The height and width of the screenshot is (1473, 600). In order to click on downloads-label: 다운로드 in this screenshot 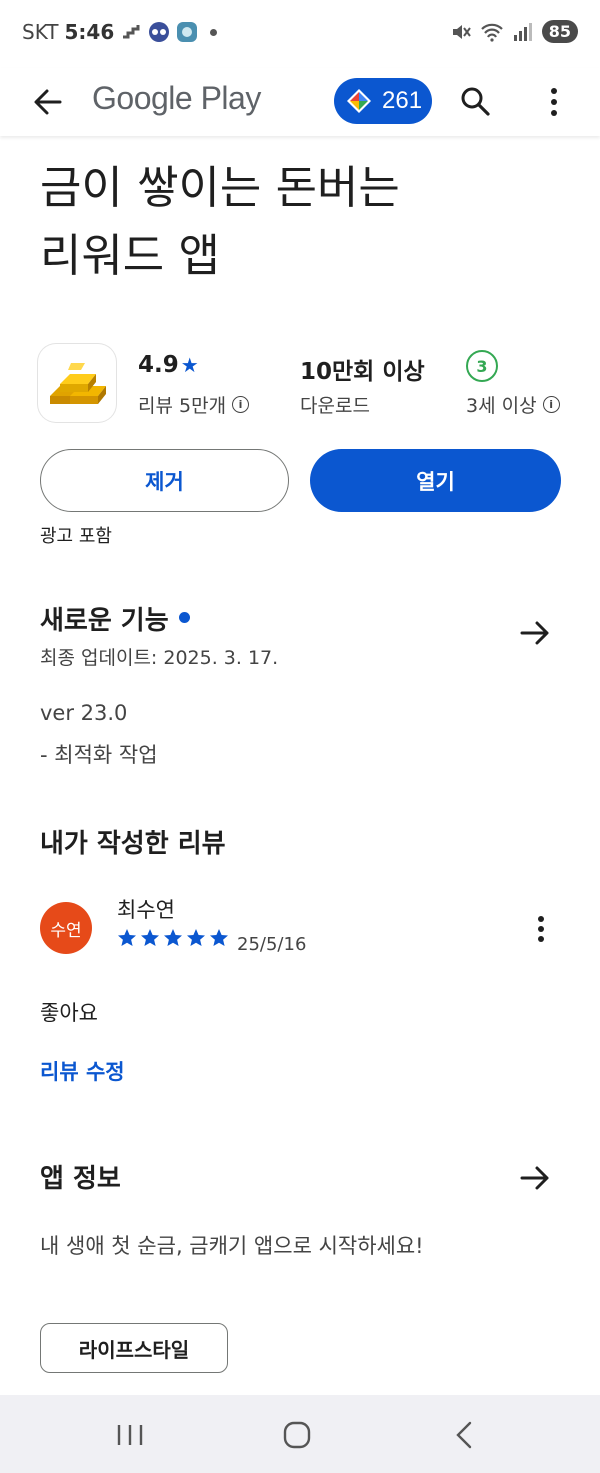, I will do `click(335, 404)`.